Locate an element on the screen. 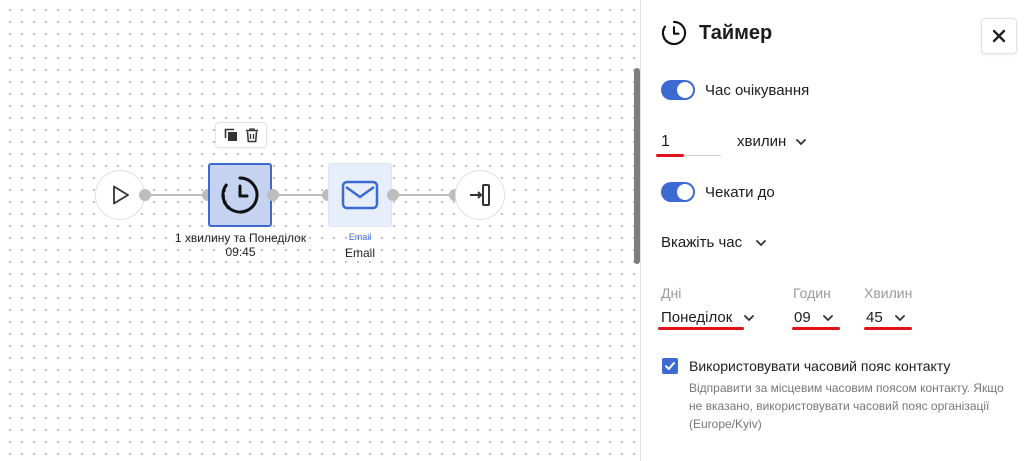 The image size is (1025, 461). check-icon is located at coordinates (670, 366).